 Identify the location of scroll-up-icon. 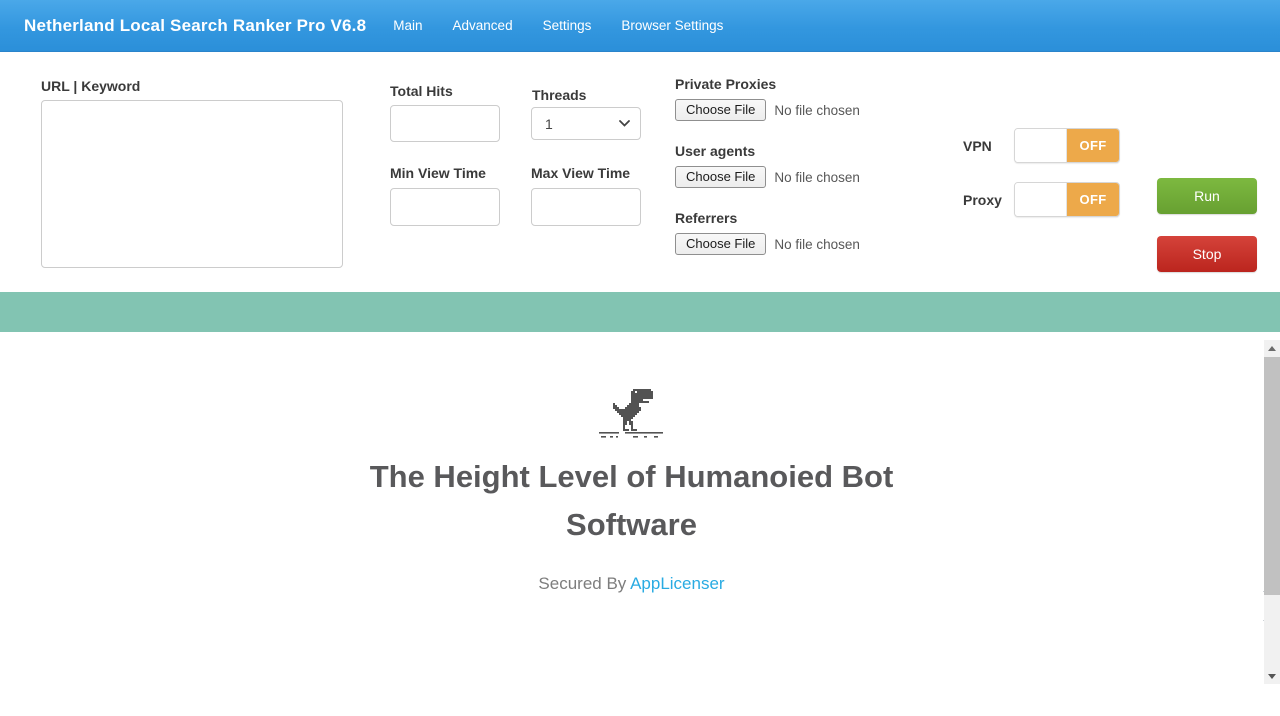
(1272, 348).